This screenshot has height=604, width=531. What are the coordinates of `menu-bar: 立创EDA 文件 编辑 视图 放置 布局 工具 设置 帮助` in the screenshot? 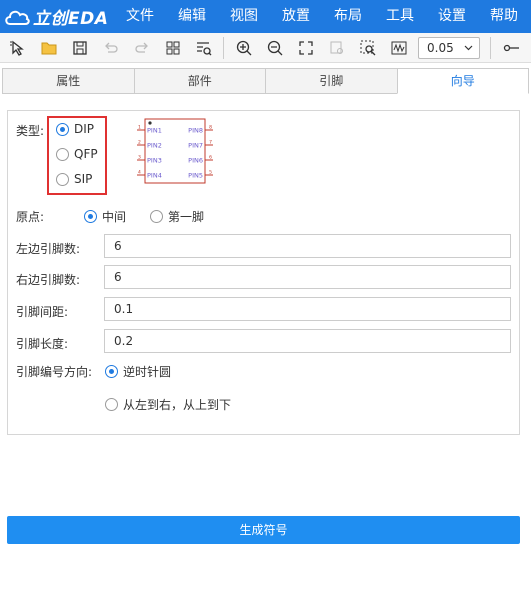 It's located at (265, 16).